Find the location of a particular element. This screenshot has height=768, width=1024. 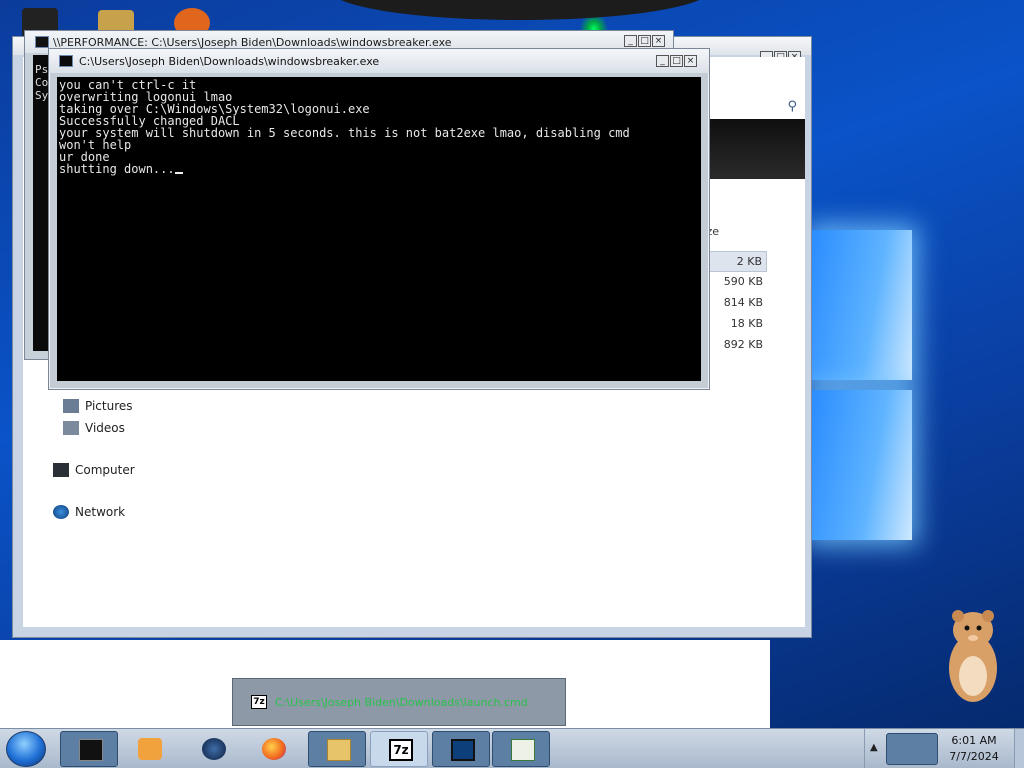

taskbar-item-monitor is located at coordinates (461, 749).